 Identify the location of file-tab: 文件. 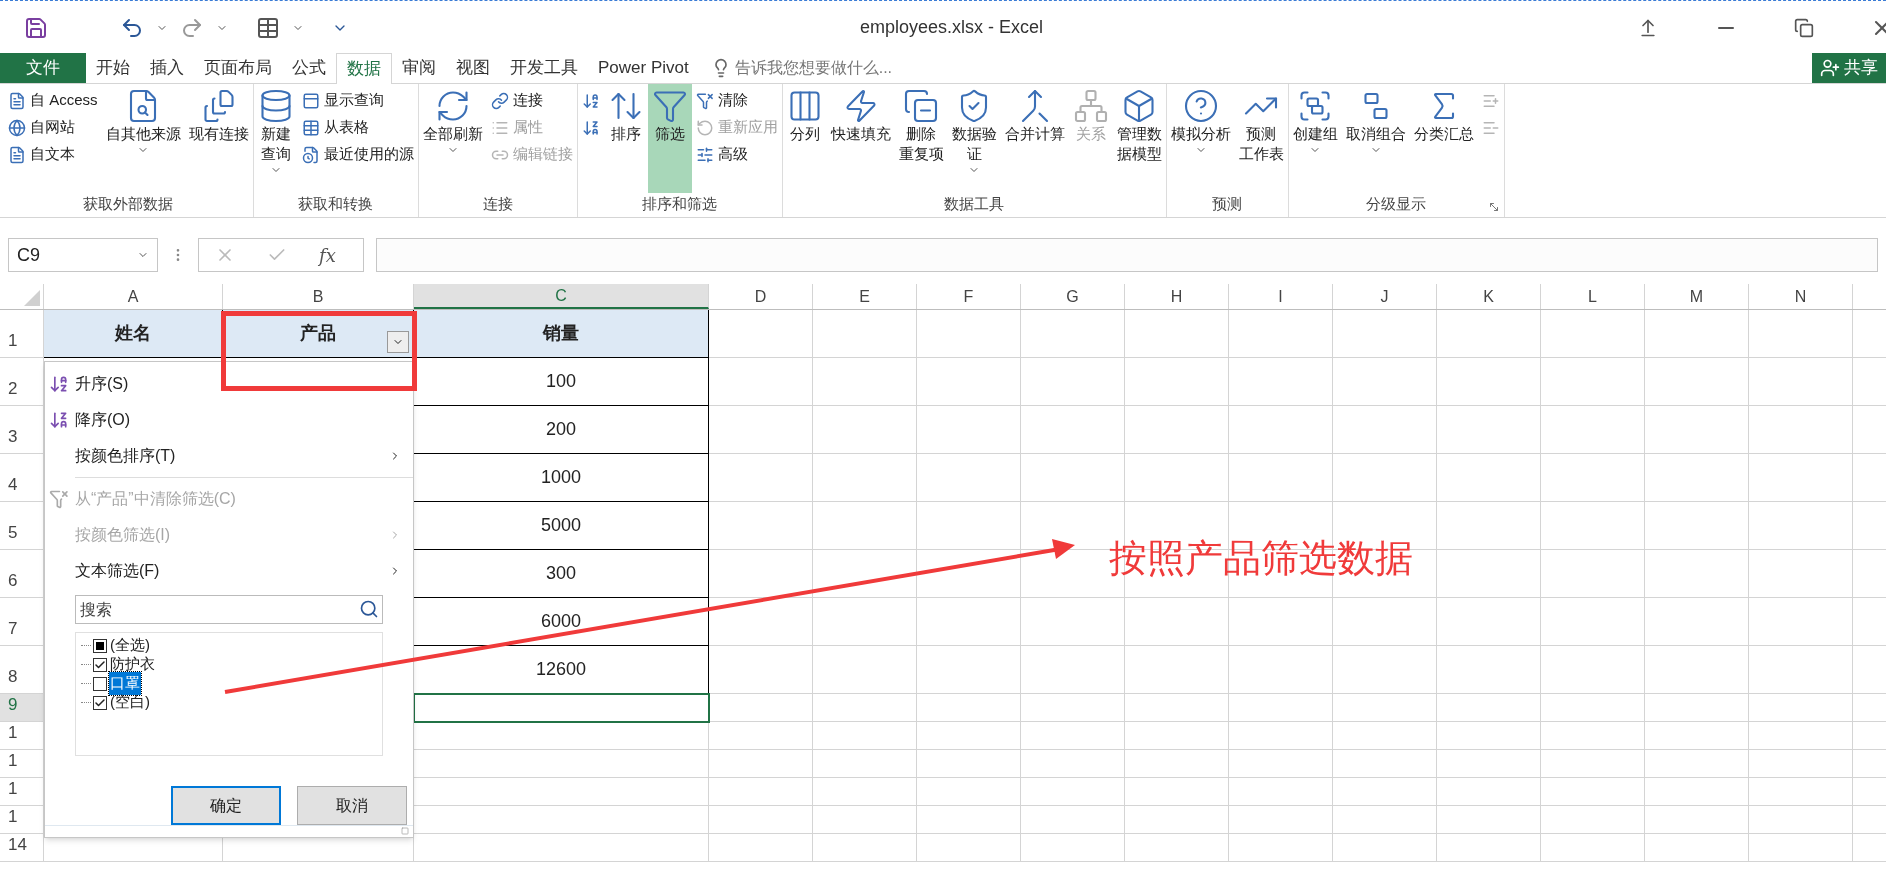
(43, 68).